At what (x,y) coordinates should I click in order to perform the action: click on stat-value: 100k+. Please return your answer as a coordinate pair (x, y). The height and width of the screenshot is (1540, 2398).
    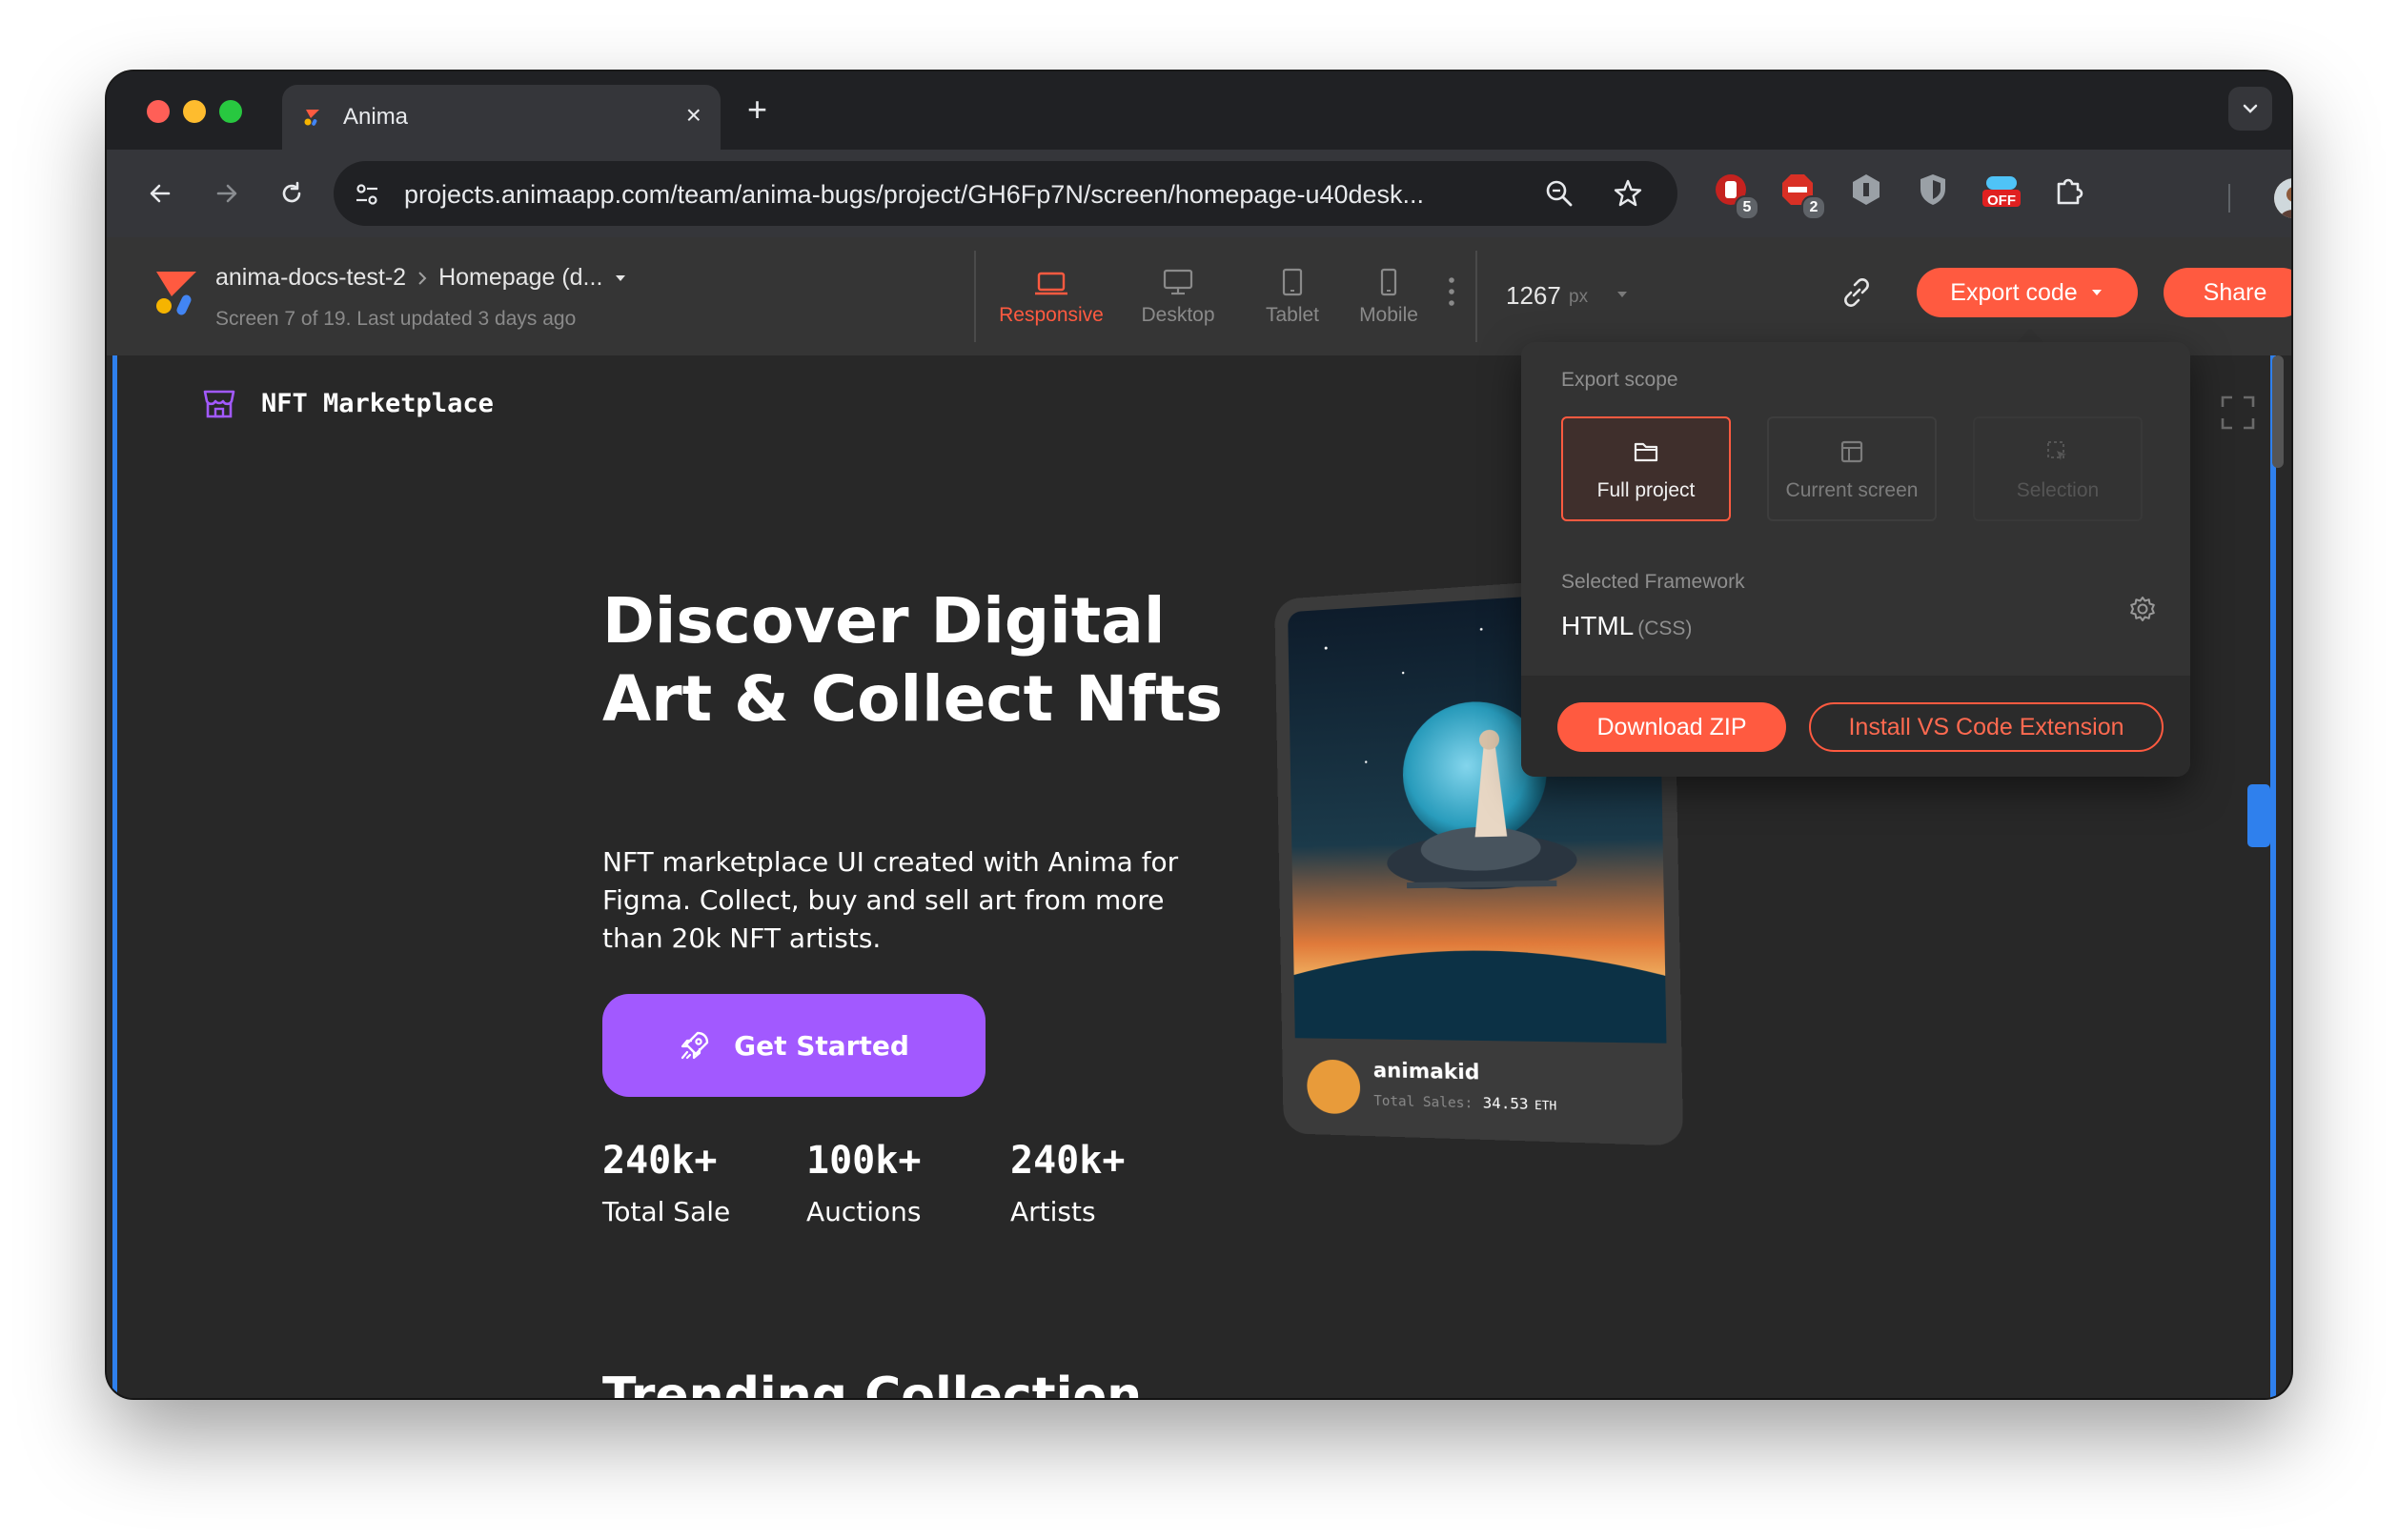
    Looking at the image, I should click on (864, 1161).